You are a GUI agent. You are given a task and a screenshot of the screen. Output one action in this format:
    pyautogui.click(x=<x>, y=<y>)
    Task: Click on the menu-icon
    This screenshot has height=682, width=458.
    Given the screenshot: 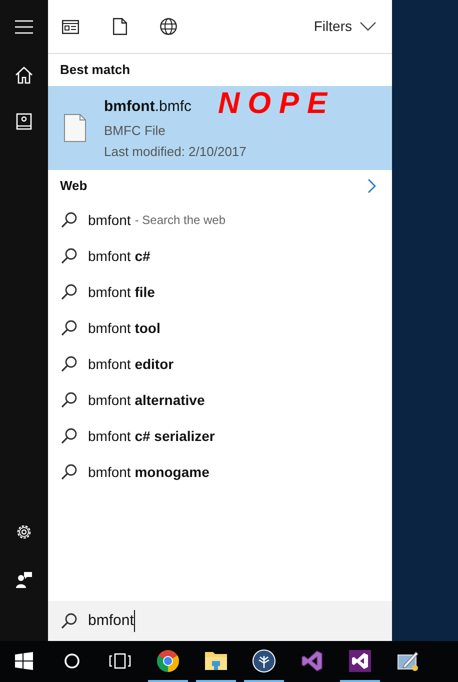 What is the action you would take?
    pyautogui.click(x=24, y=27)
    